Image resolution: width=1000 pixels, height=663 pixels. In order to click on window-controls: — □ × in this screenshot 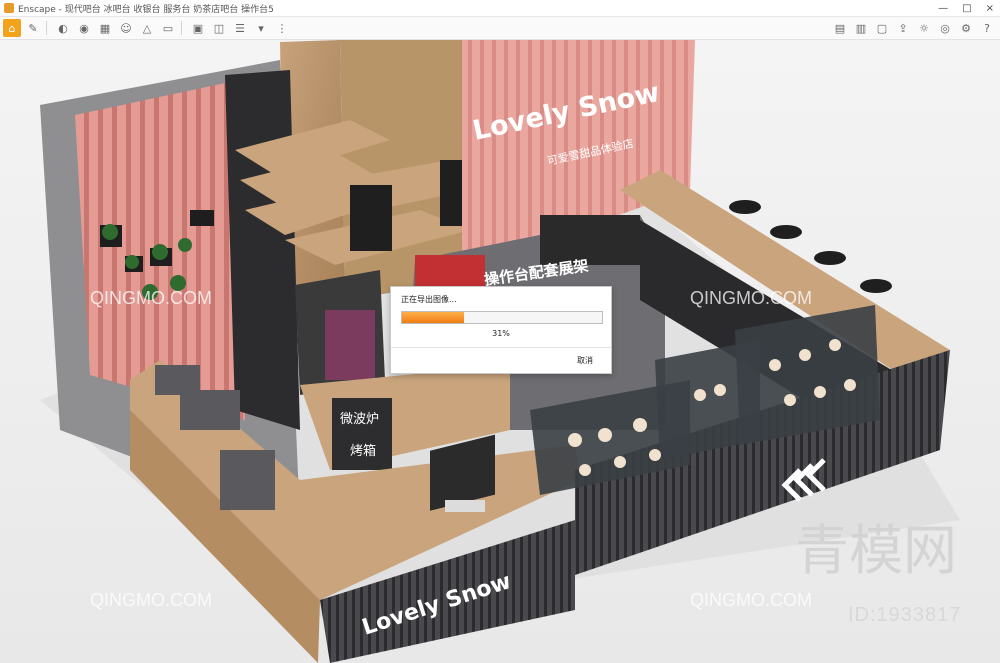, I will do `click(966, 8)`.